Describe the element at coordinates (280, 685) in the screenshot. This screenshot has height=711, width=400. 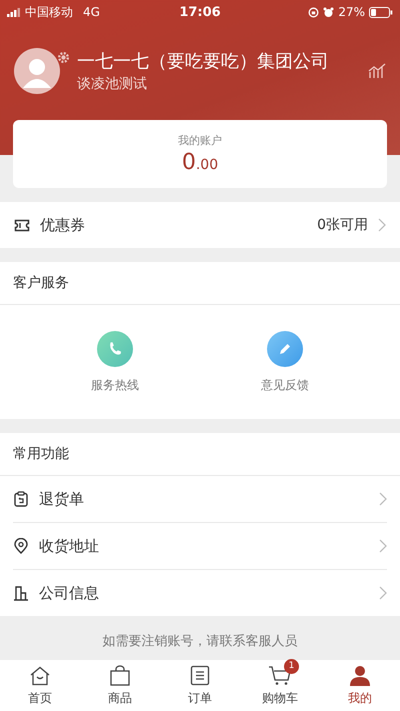
I see `tab-item: 1 购物车` at that location.